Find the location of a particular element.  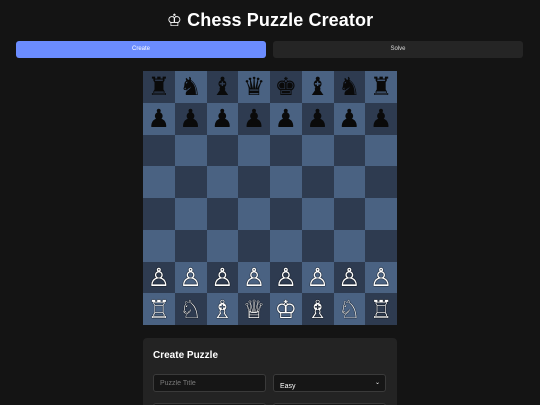

square-d4 is located at coordinates (254, 214).